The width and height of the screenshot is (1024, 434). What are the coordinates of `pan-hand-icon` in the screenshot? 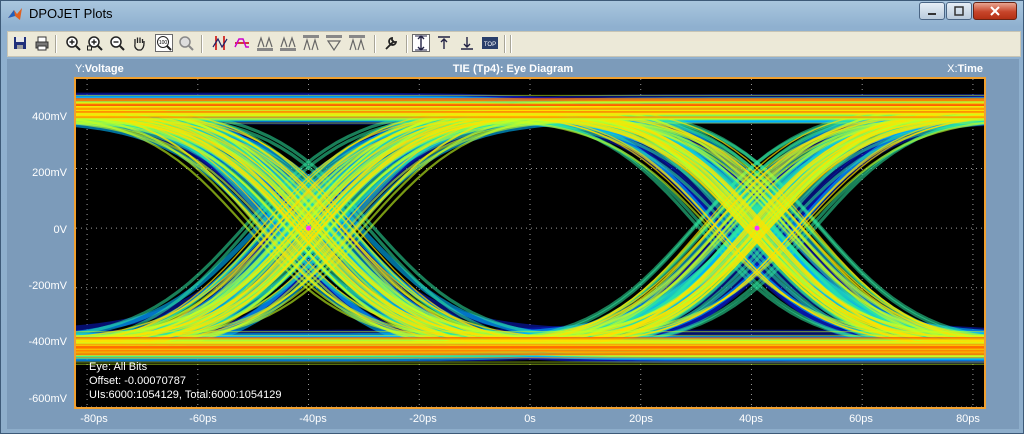 It's located at (139, 44).